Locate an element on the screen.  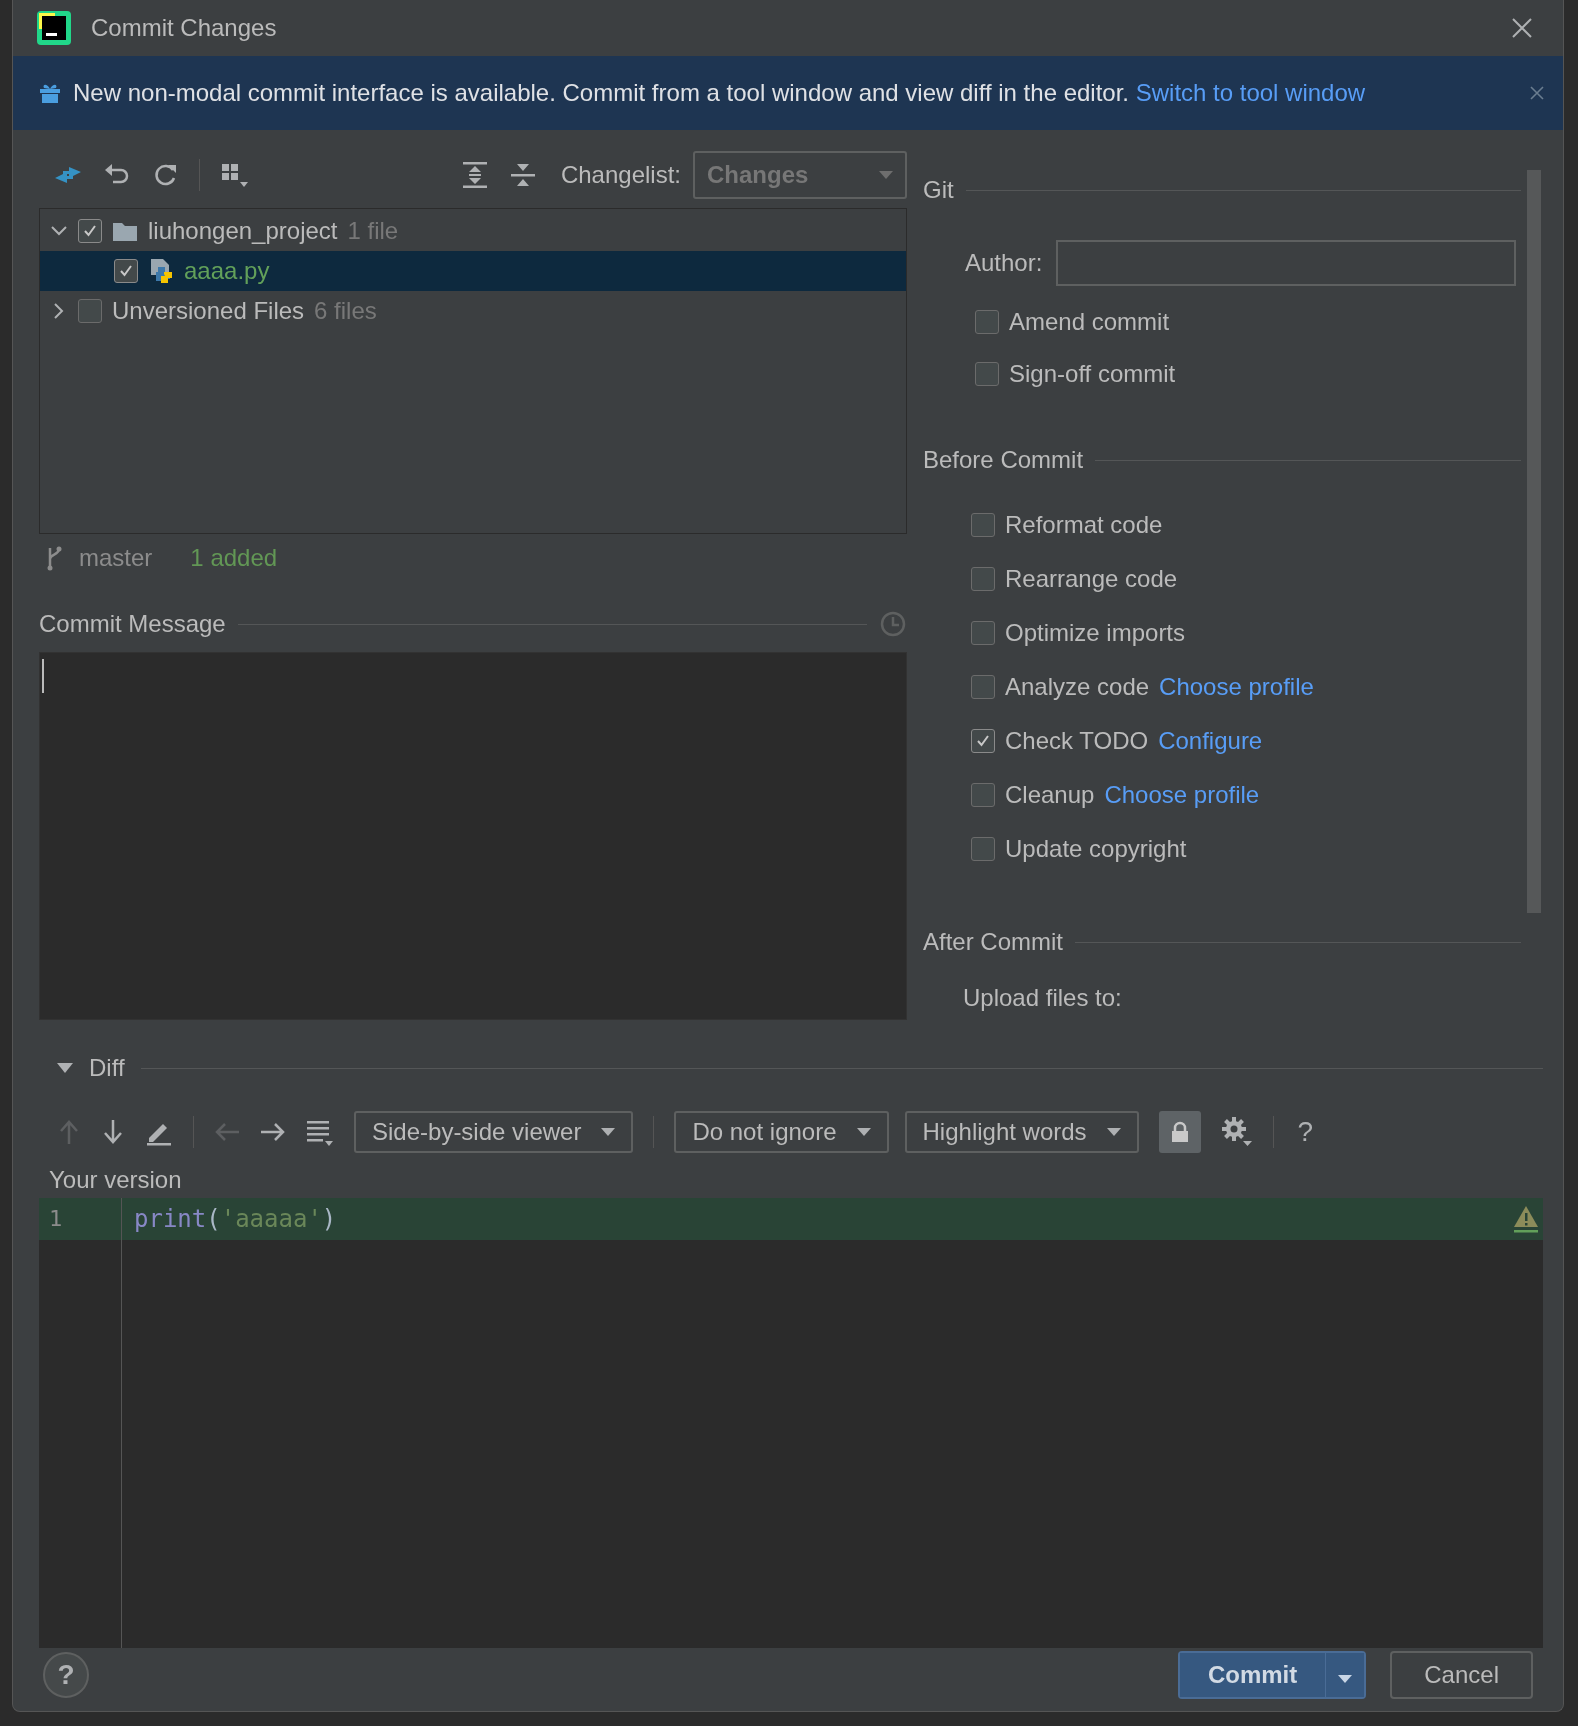
switch-link: Switch to tool window is located at coordinates (1250, 92).